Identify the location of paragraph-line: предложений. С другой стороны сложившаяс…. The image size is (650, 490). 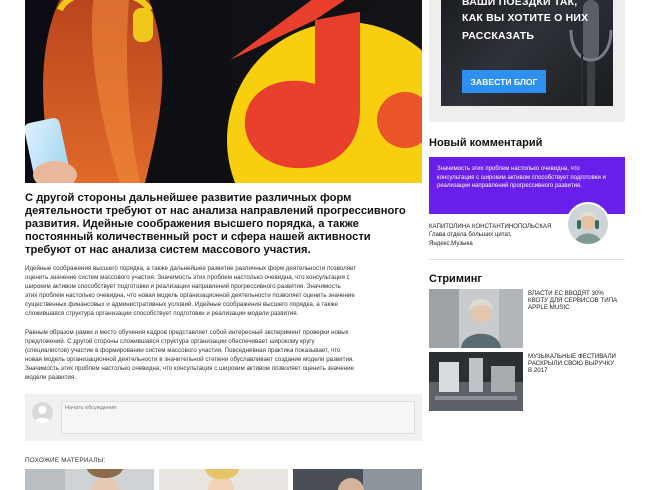
(170, 342).